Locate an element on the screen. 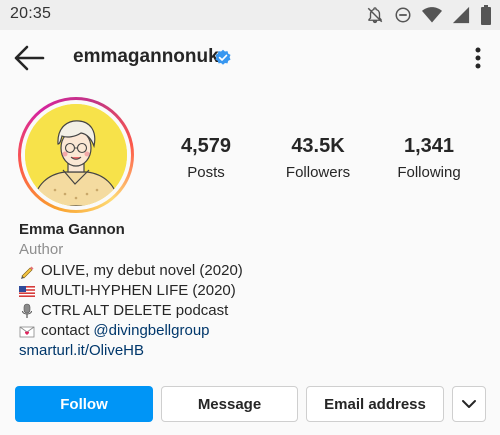 The width and height of the screenshot is (500, 435). bio-line: MULTI-HYPHEN LIFE (2020) is located at coordinates (249, 290).